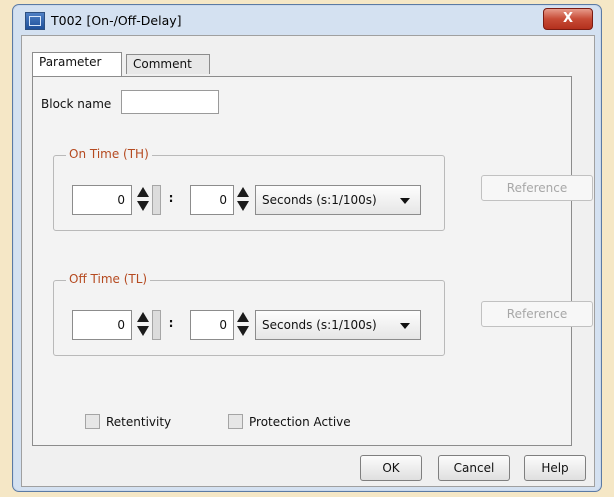 Image resolution: width=614 pixels, height=497 pixels. I want to click on close-button: X, so click(568, 19).